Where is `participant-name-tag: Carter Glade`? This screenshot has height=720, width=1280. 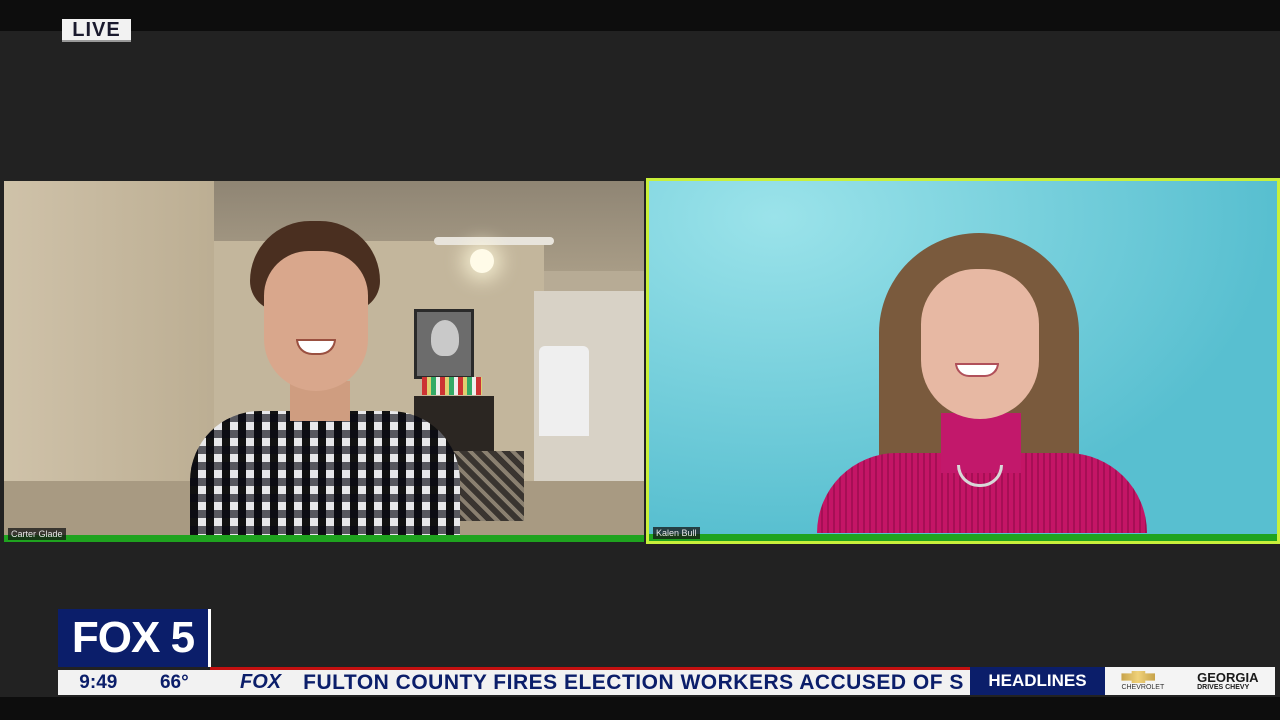 participant-name-tag: Carter Glade is located at coordinates (37, 534).